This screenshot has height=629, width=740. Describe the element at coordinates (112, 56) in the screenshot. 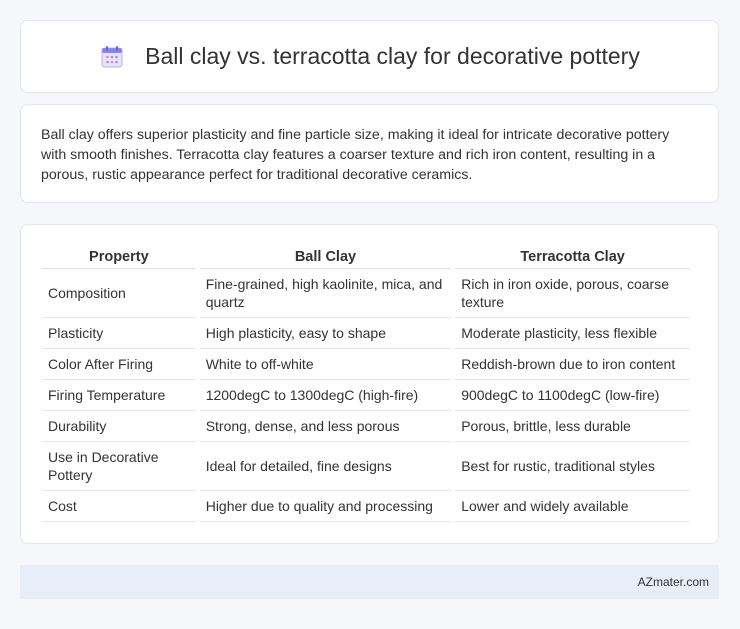

I see `calendar-icon` at that location.